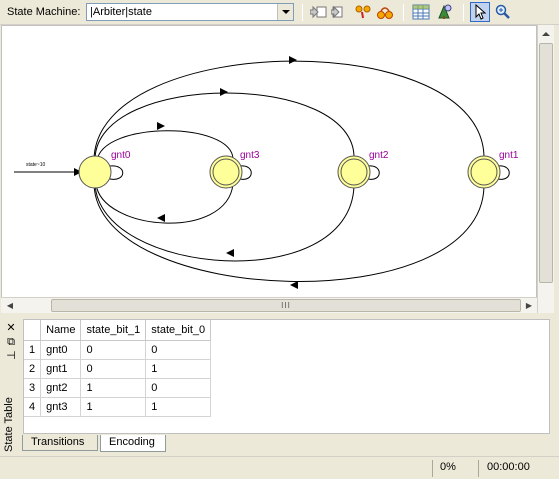 Image resolution: width=559 pixels, height=479 pixels. What do you see at coordinates (61, 407) in the screenshot?
I see `cell-name: gnt3` at bounding box center [61, 407].